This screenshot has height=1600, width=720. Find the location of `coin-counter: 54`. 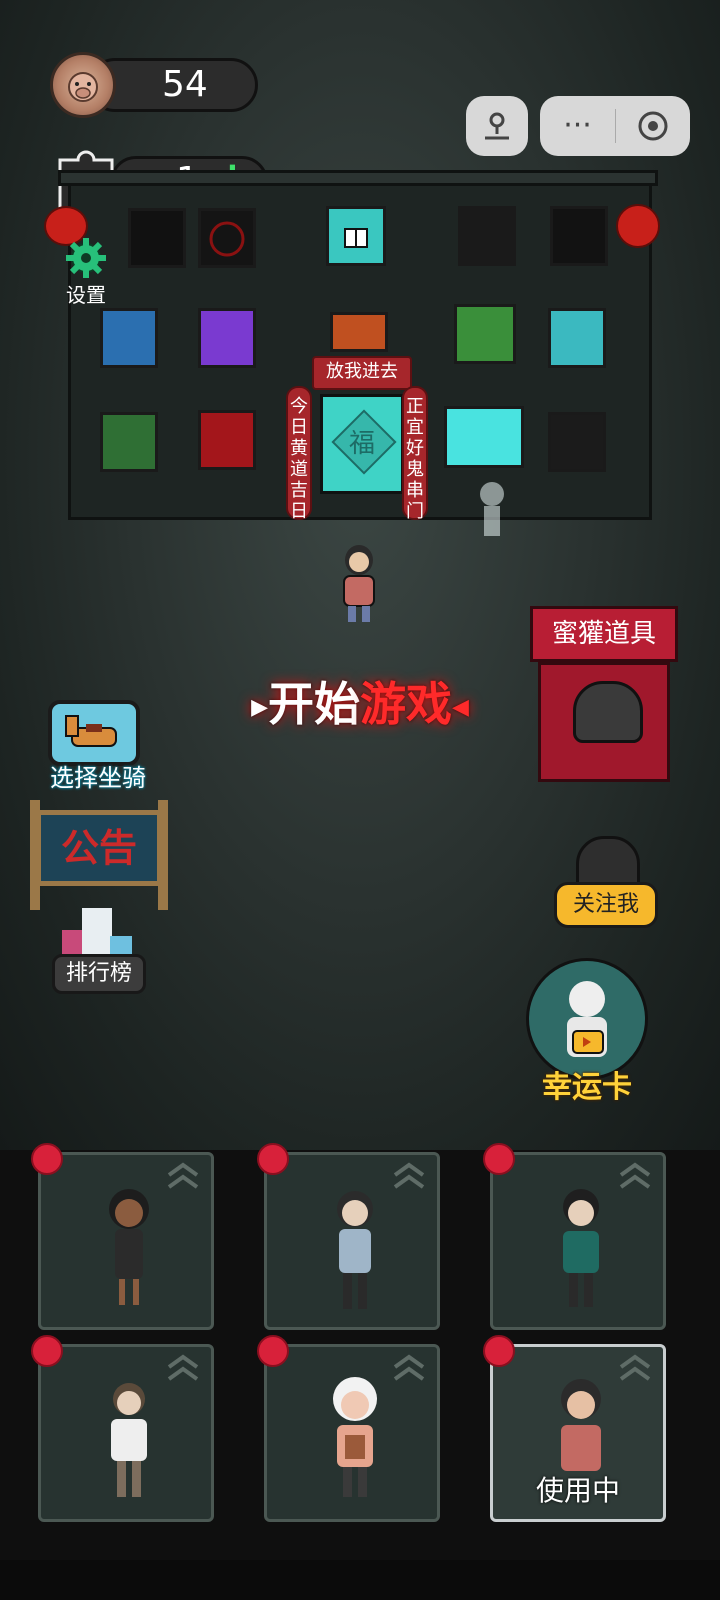

coin-counter: 54 is located at coordinates (155, 85).